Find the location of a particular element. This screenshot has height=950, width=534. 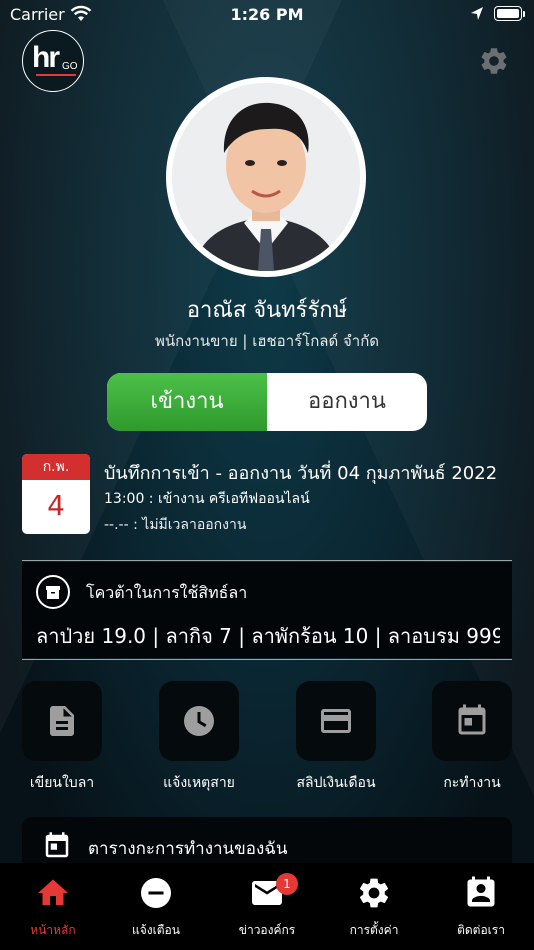

tab-contact-label: ติดต่อเรา is located at coordinates (481, 930).